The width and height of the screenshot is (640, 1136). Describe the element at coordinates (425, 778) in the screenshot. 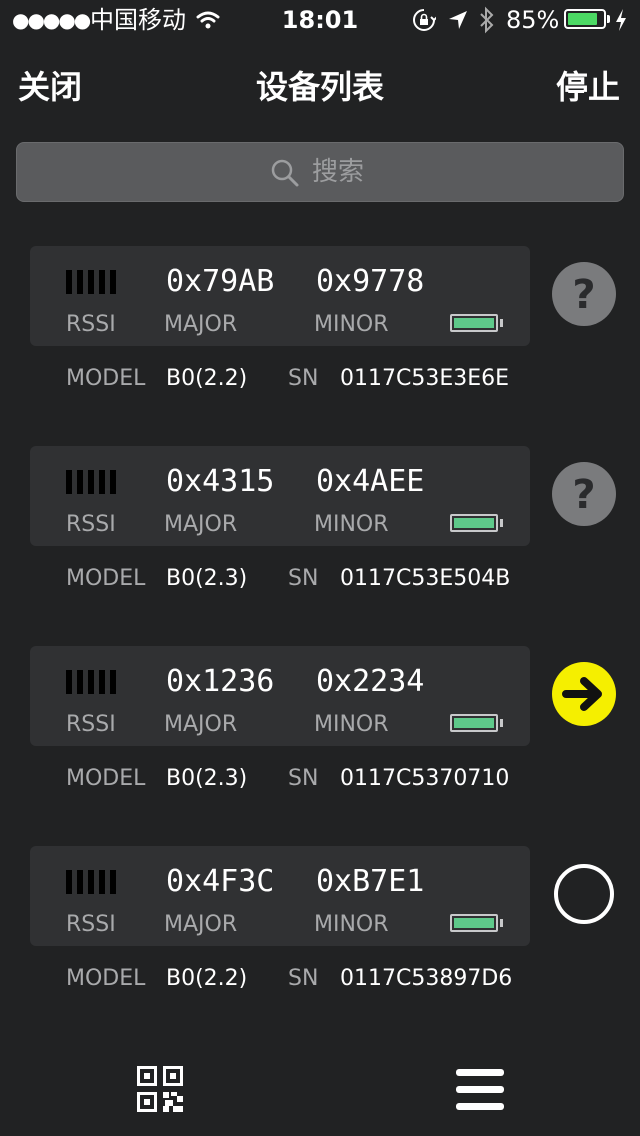

I see `device-sn-value: 0117C5370710` at that location.